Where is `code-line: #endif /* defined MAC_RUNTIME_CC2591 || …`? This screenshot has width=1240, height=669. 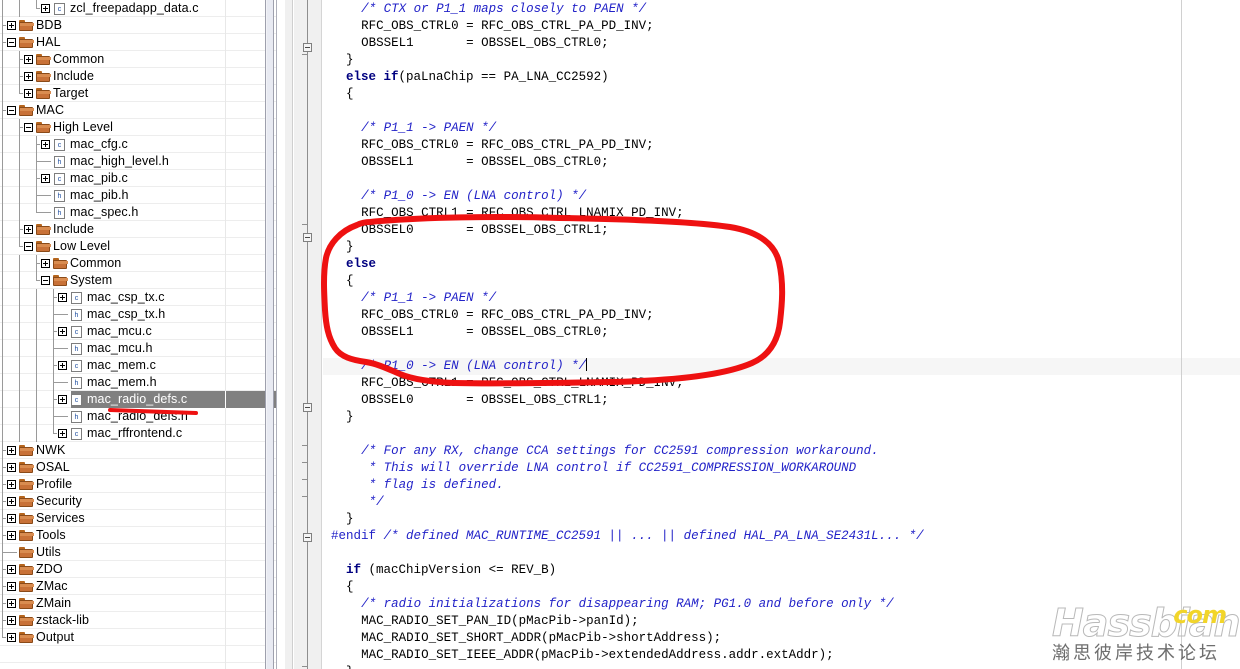
code-line: #endif /* defined MAC_RUNTIME_CC2591 || … is located at coordinates (781, 536).